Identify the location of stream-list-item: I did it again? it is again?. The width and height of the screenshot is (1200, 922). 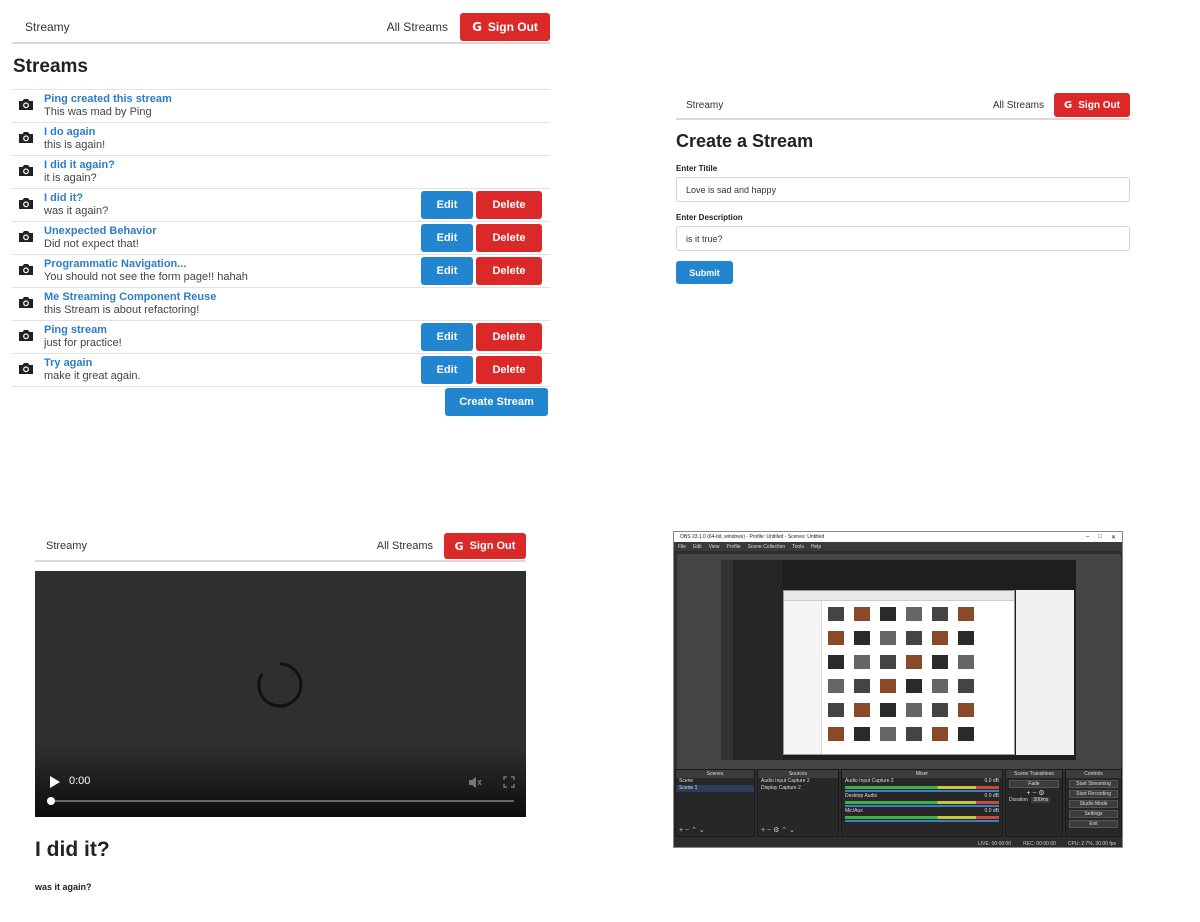
(281, 172).